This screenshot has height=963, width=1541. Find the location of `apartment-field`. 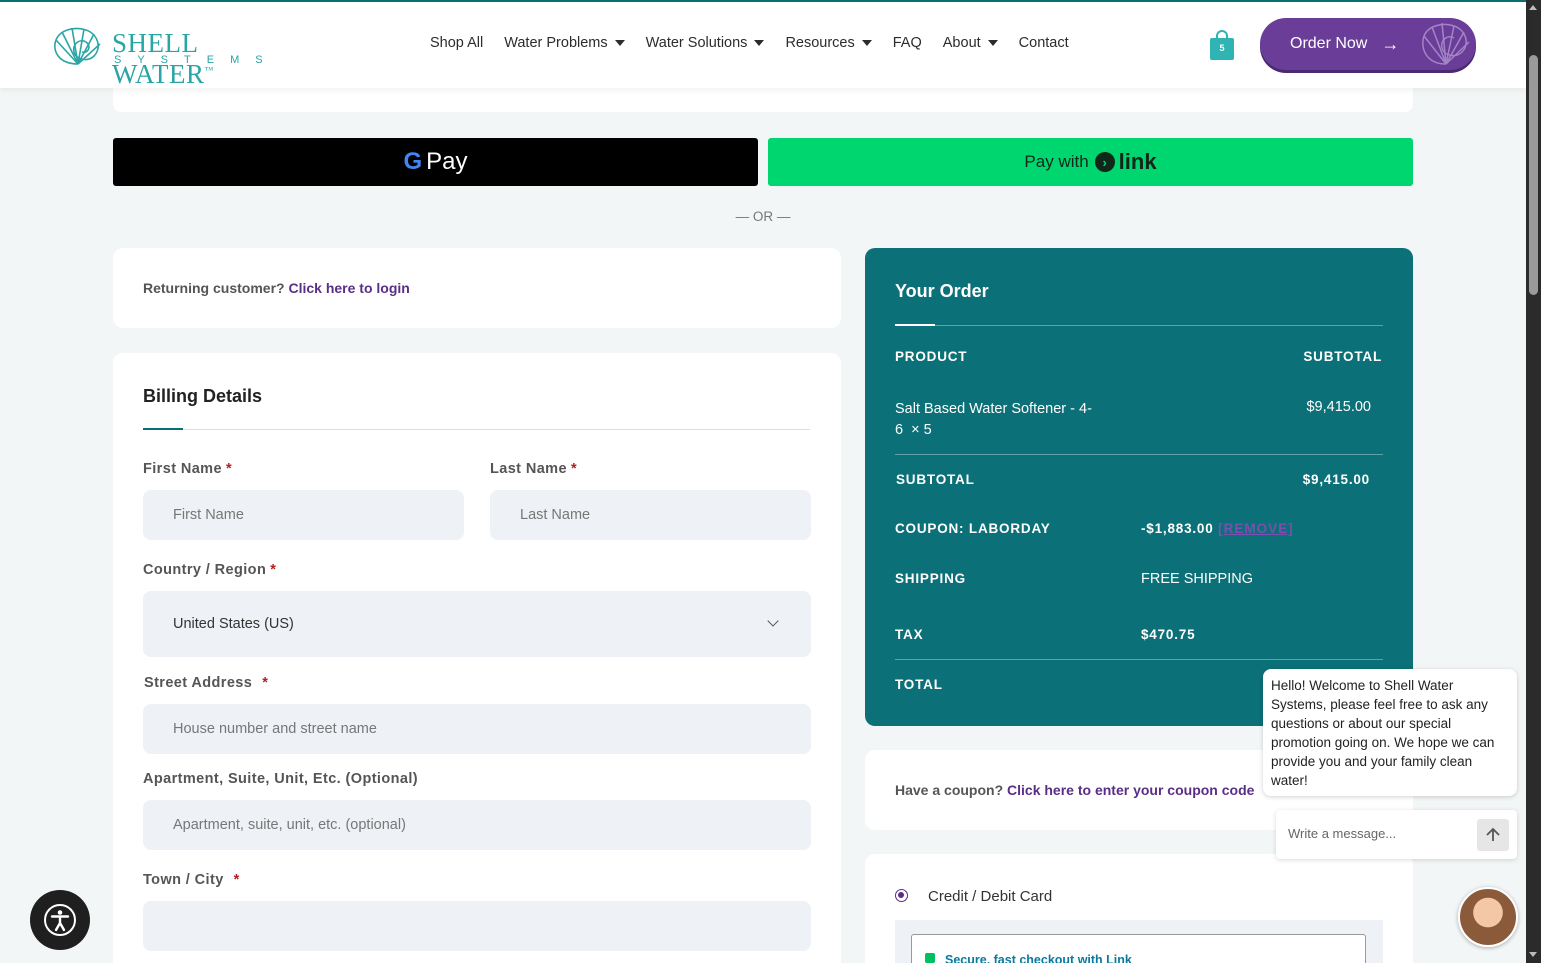

apartment-field is located at coordinates (477, 825).